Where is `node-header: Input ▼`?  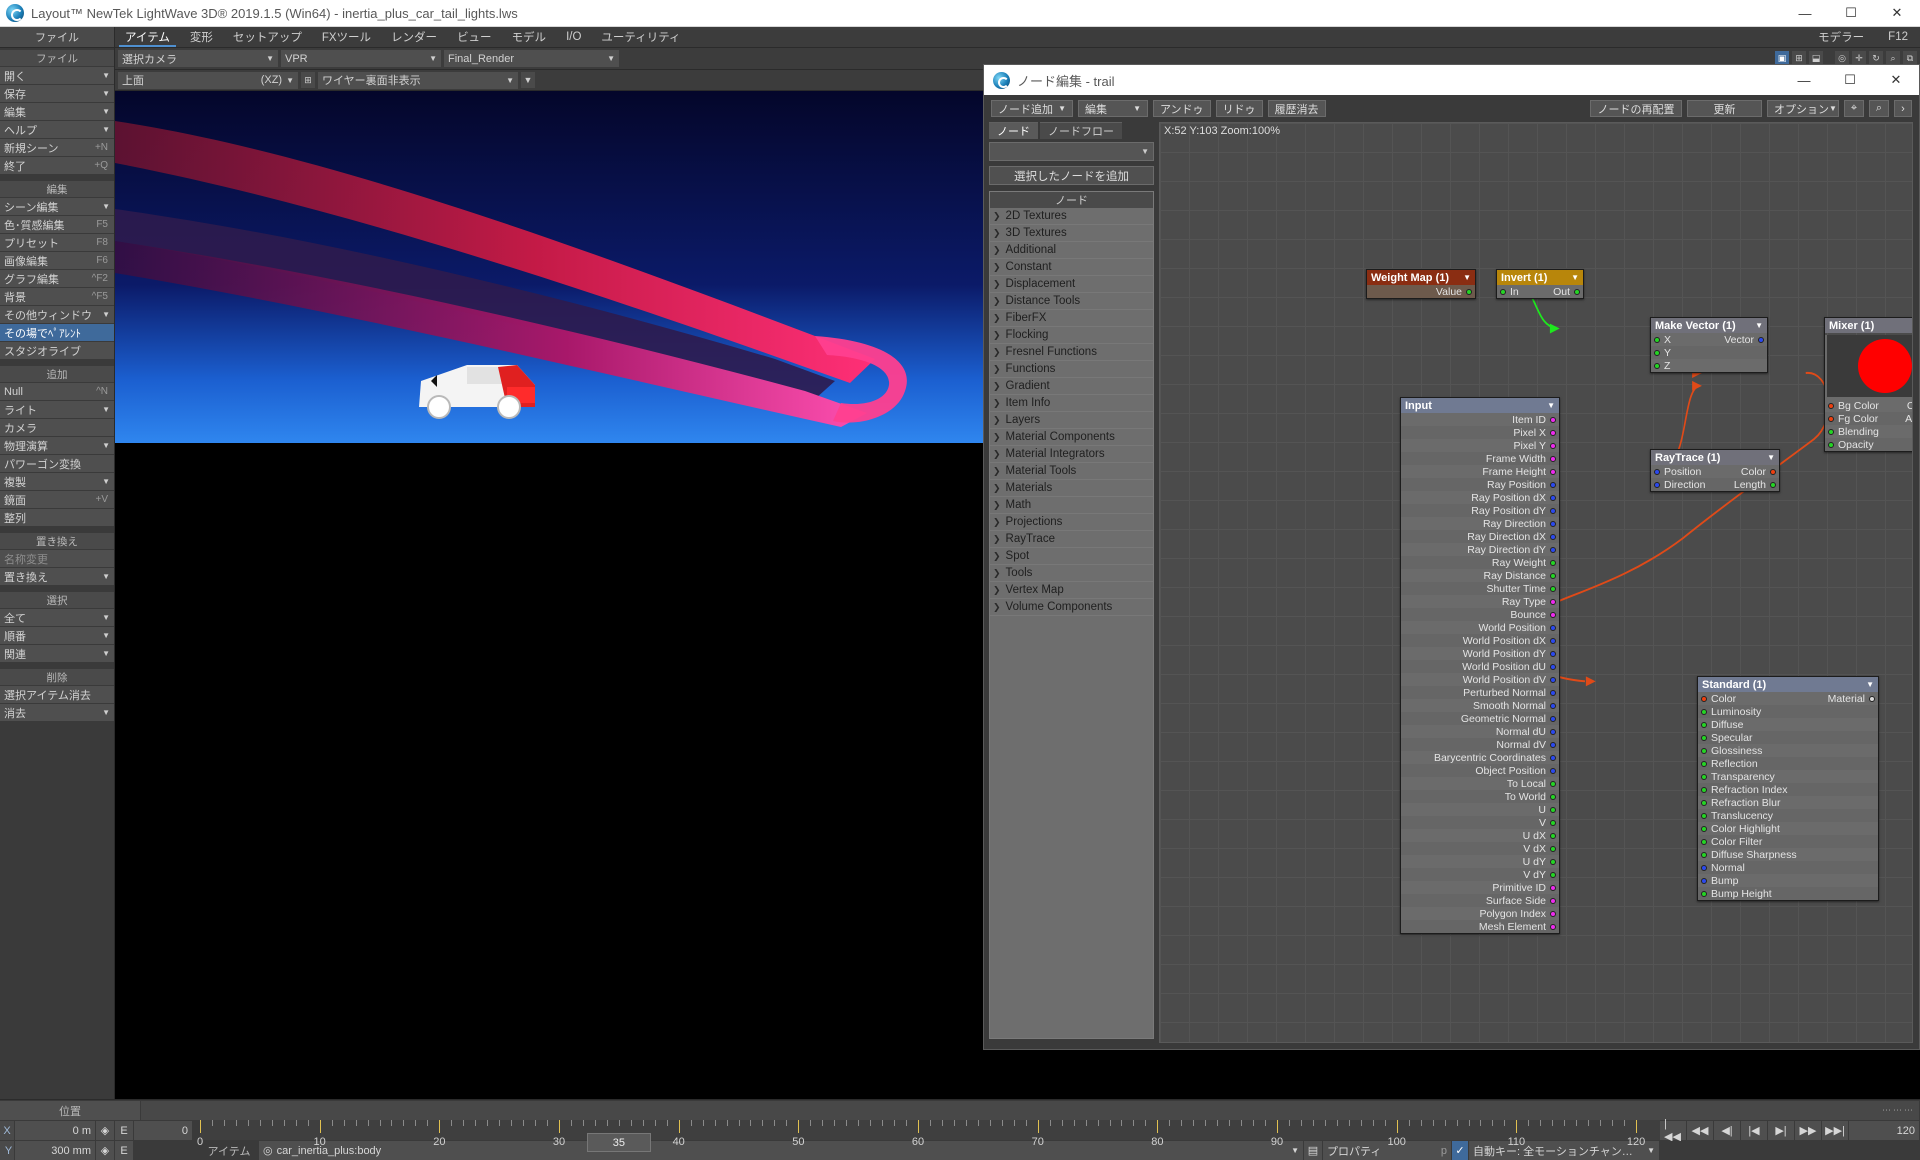 node-header: Input ▼ is located at coordinates (1480, 405).